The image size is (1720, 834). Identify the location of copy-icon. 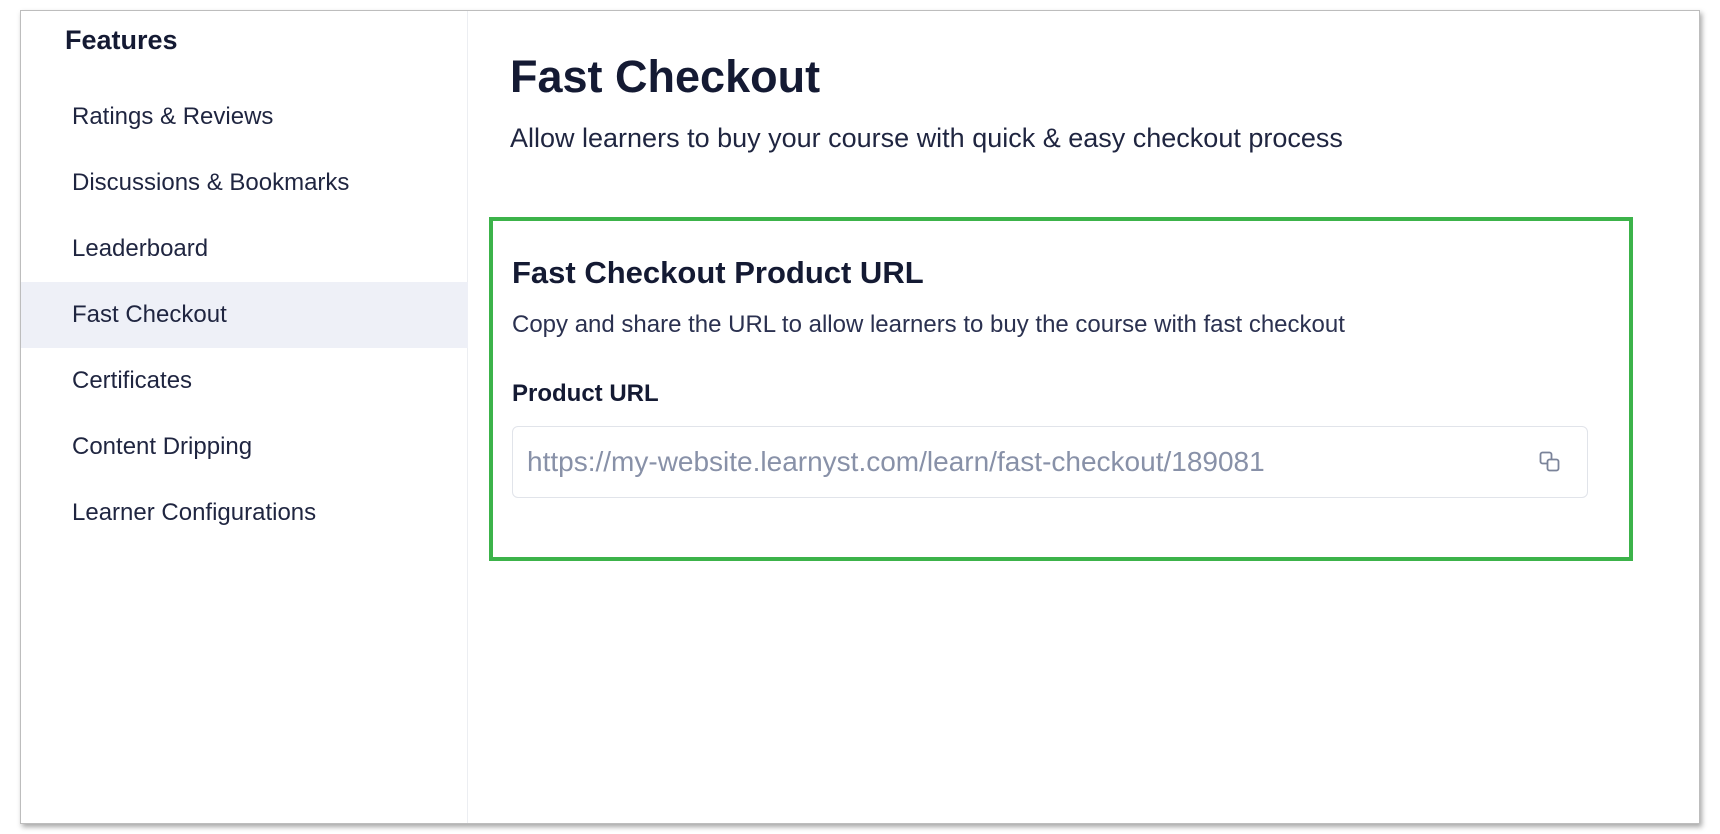
(1550, 462).